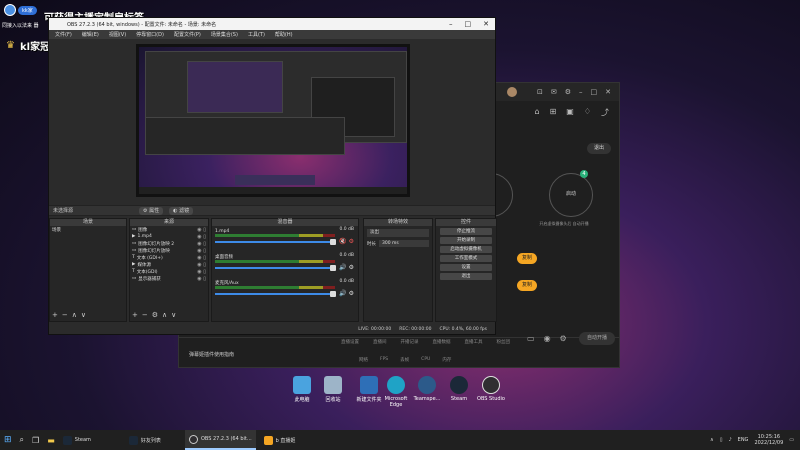 Image resolution: width=800 pixels, height=450 pixels. Describe the element at coordinates (410, 342) in the screenshot. I see `tab-live-record: 开播记录` at that location.